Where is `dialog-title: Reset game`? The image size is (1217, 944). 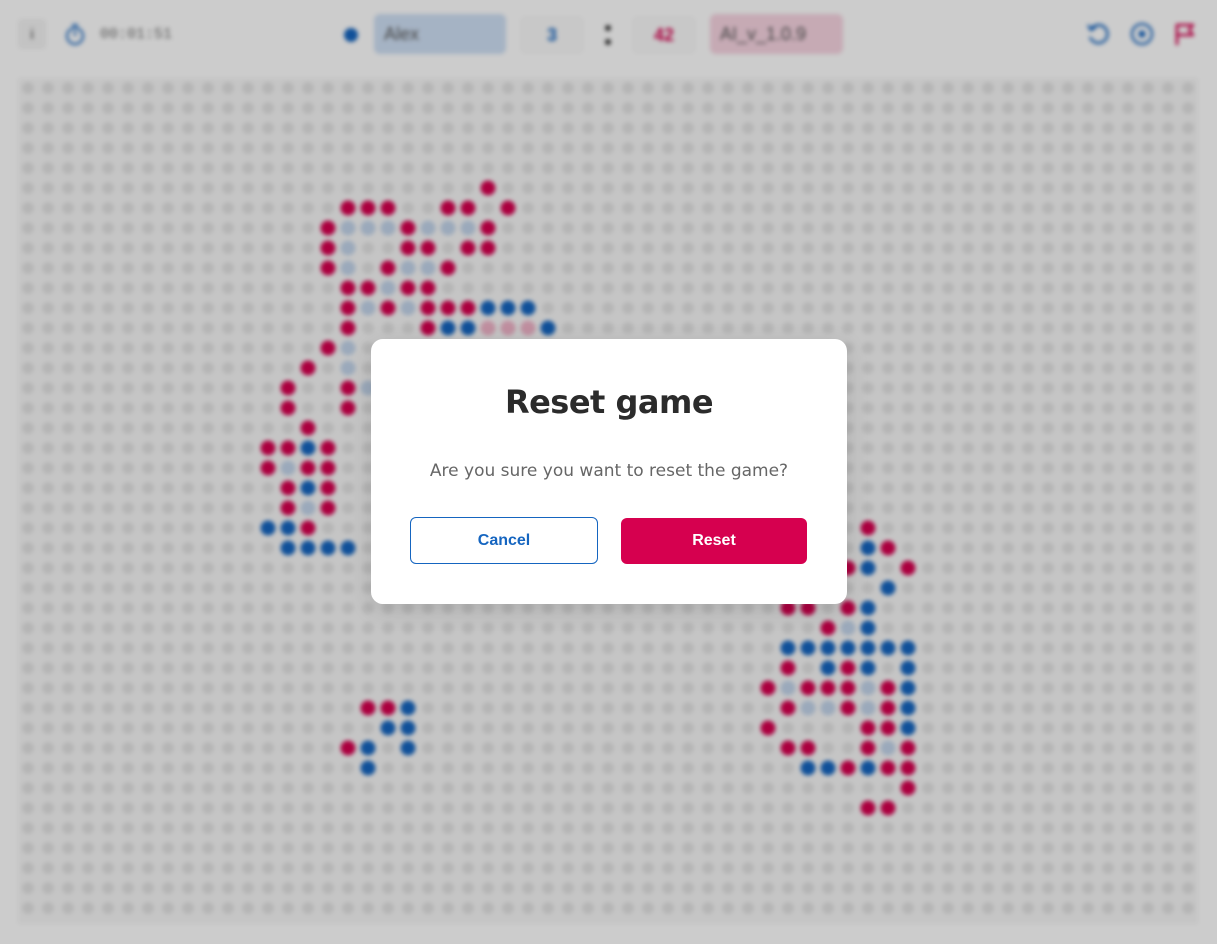
dialog-title: Reset game is located at coordinates (609, 402).